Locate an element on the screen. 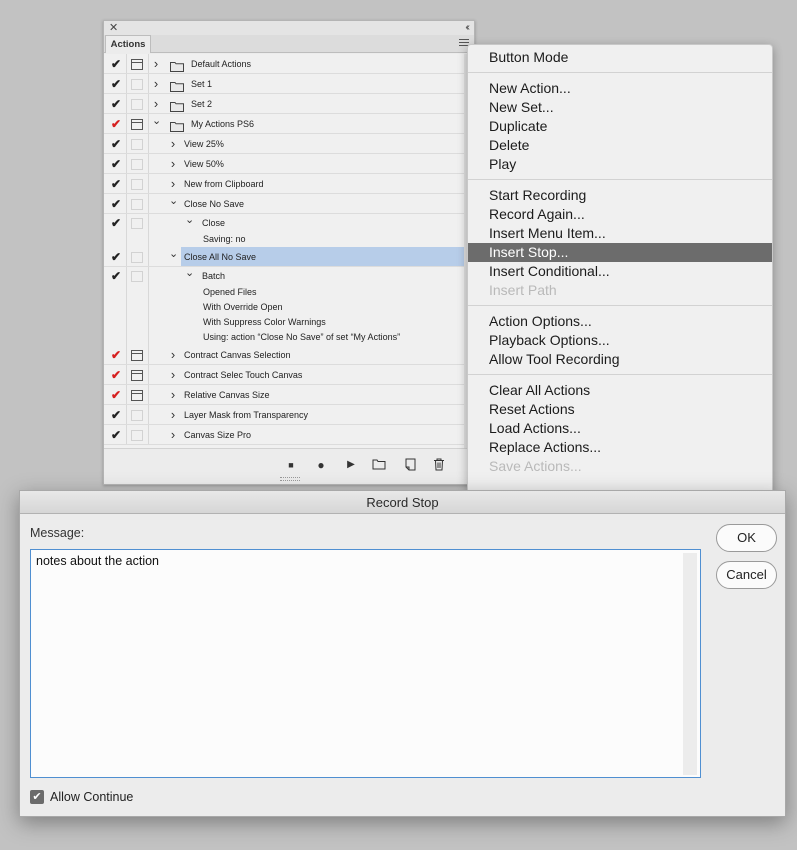 The width and height of the screenshot is (797, 850). action-set-row: ✔ › Set 1 is located at coordinates (285, 84).